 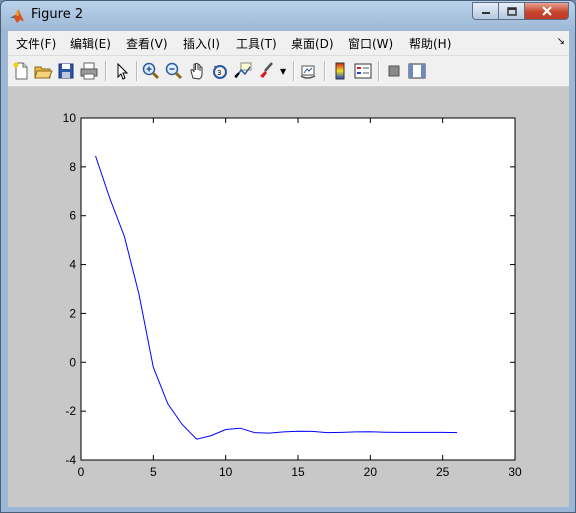 I want to click on maximize-icon, so click(x=511, y=11).